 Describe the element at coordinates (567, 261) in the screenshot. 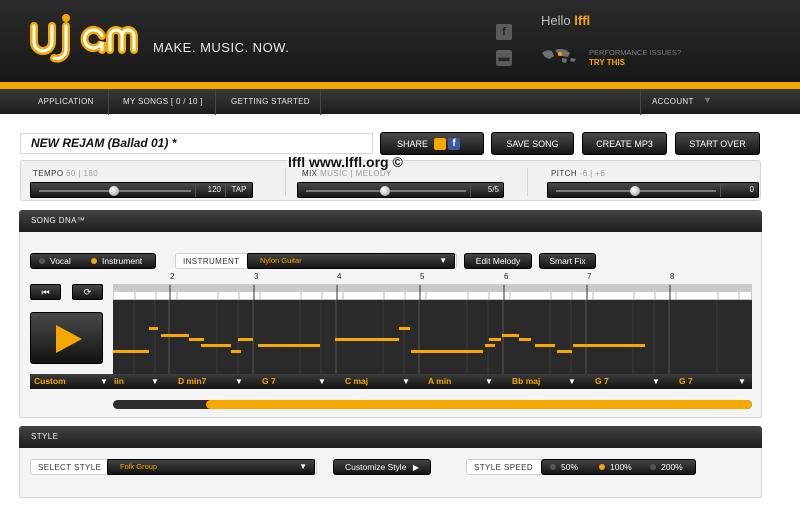

I see `smart-fix-button: Smart Fix` at that location.